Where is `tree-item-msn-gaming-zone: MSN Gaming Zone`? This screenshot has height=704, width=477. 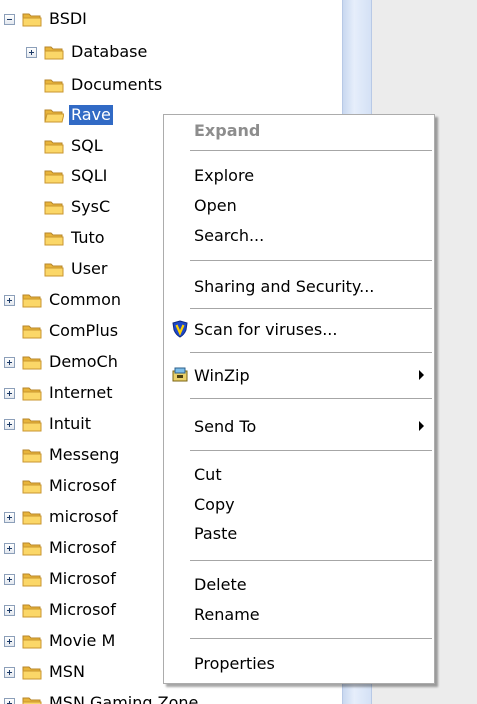
tree-item-msn-gaming-zone: MSN Gaming Zone is located at coordinates (102, 697).